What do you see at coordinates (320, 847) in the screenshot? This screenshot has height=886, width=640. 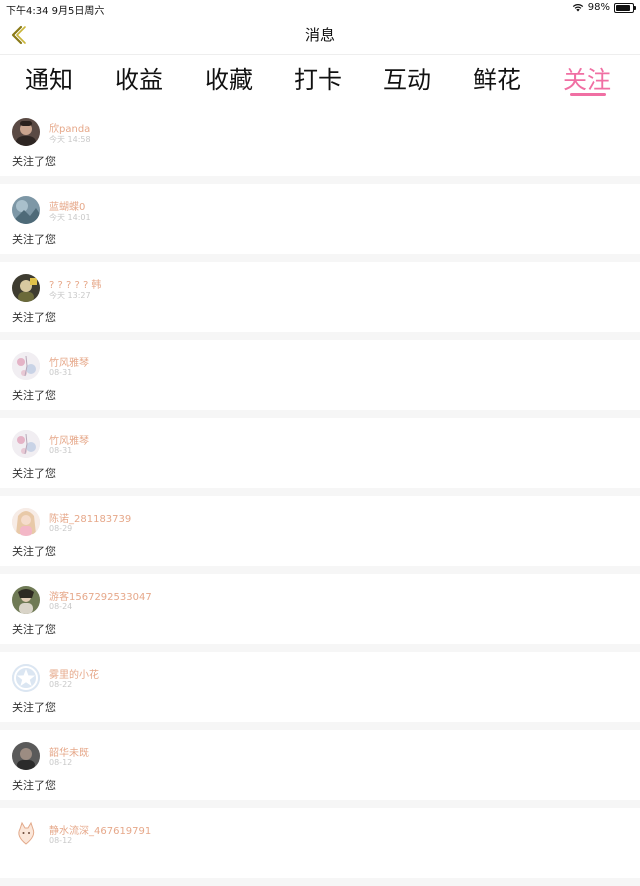 I see `list-item: 静水流深_467619791 08-12` at bounding box center [320, 847].